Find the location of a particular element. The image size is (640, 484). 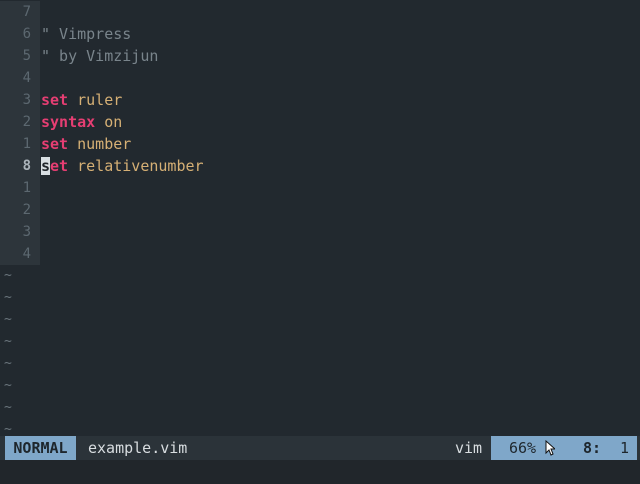

mouse-cursor-icon is located at coordinates (550, 448).